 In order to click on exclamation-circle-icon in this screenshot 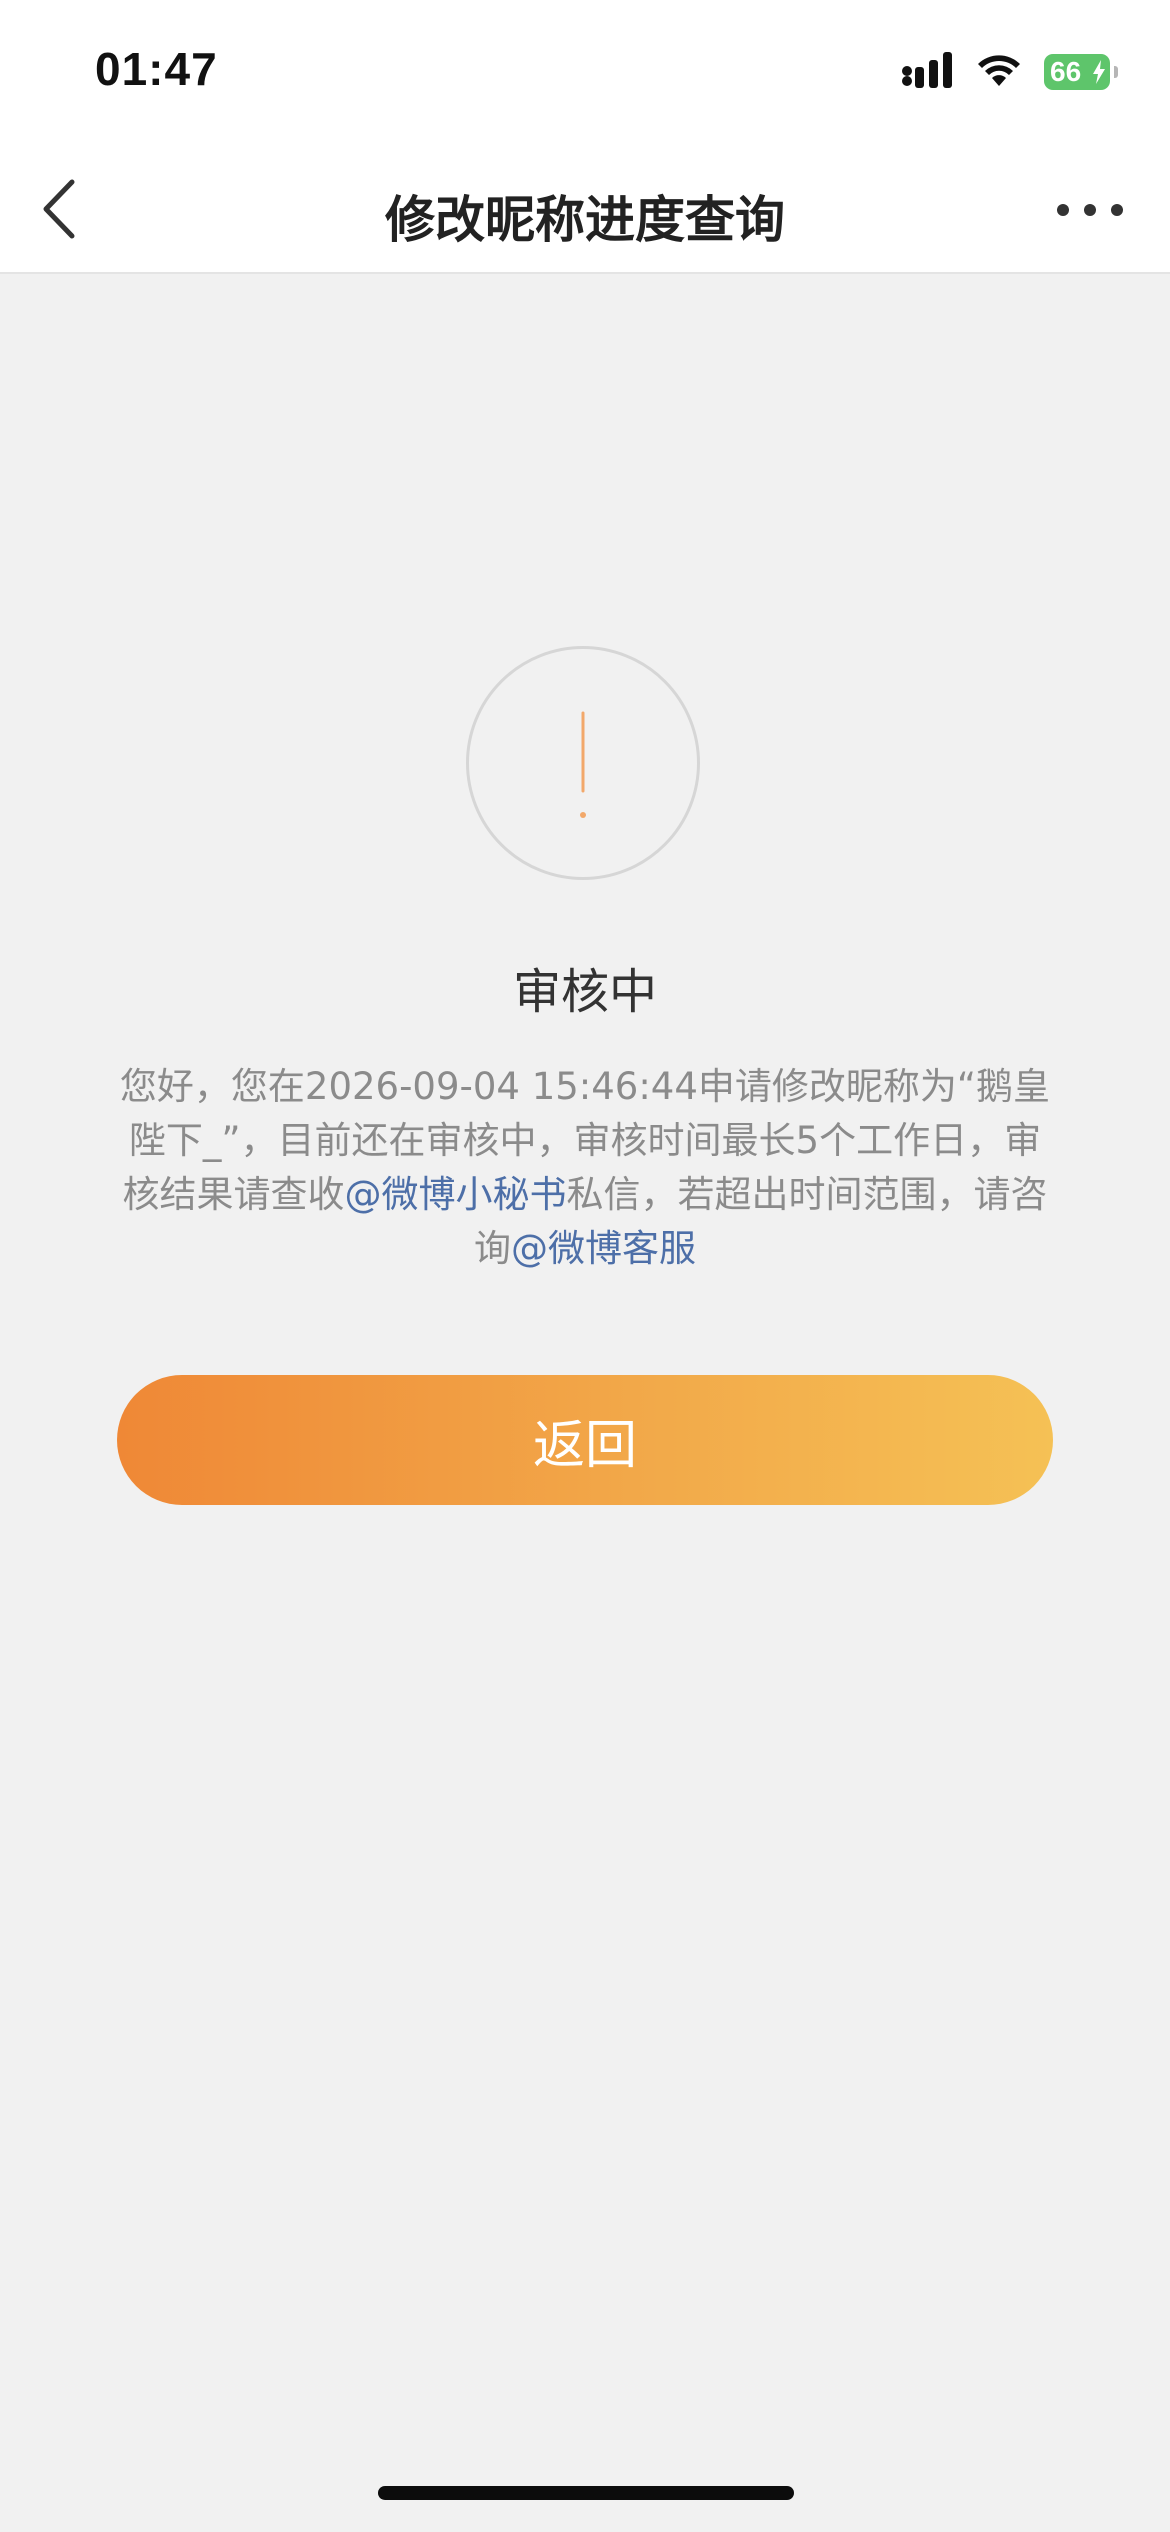, I will do `click(583, 763)`.